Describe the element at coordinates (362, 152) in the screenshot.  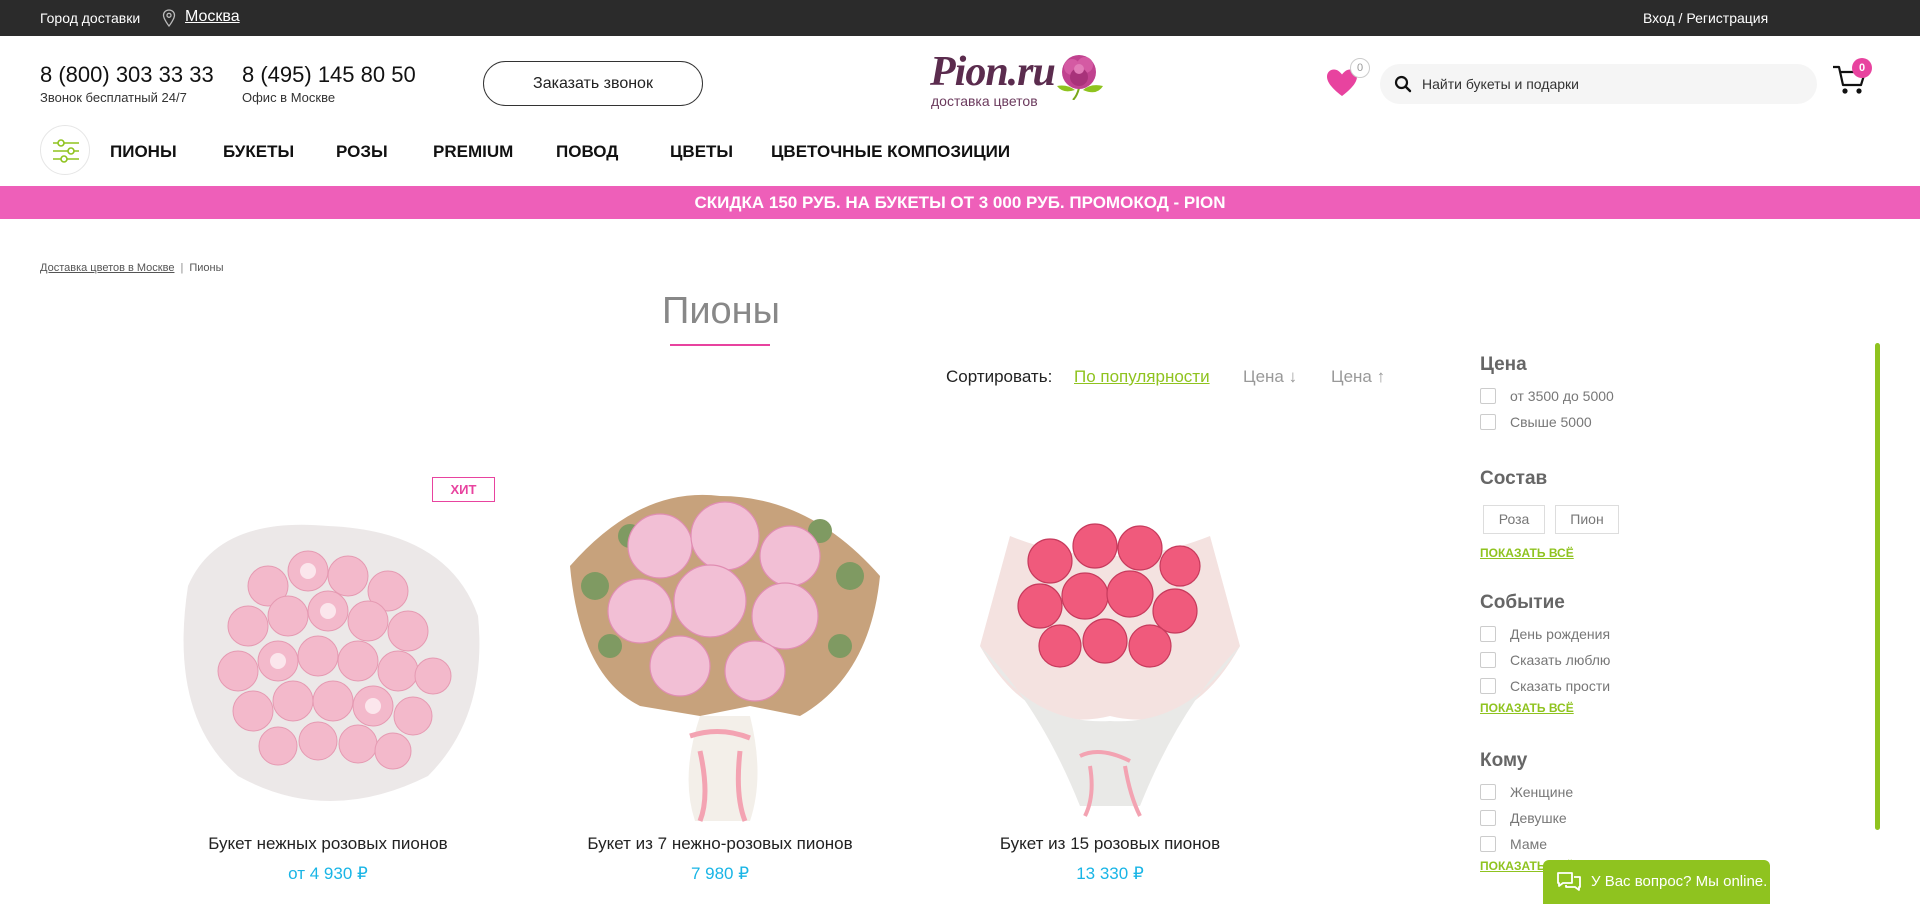
I see `nav-item-roses: РОЗЫ` at that location.